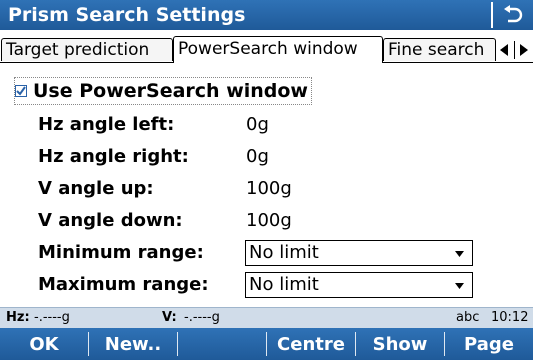 Image resolution: width=533 pixels, height=360 pixels. I want to click on checkmark-icon, so click(21, 91).